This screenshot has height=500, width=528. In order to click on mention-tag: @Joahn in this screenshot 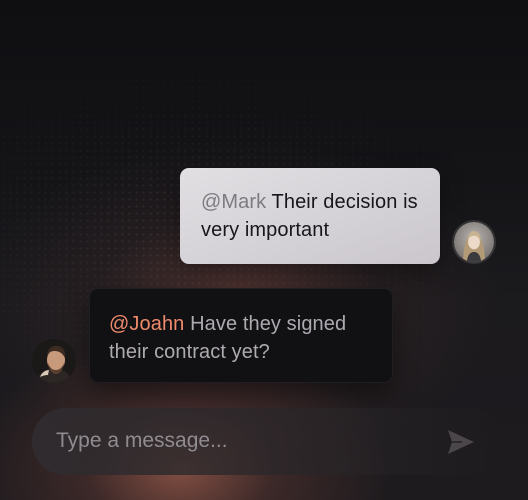, I will do `click(146, 324)`.